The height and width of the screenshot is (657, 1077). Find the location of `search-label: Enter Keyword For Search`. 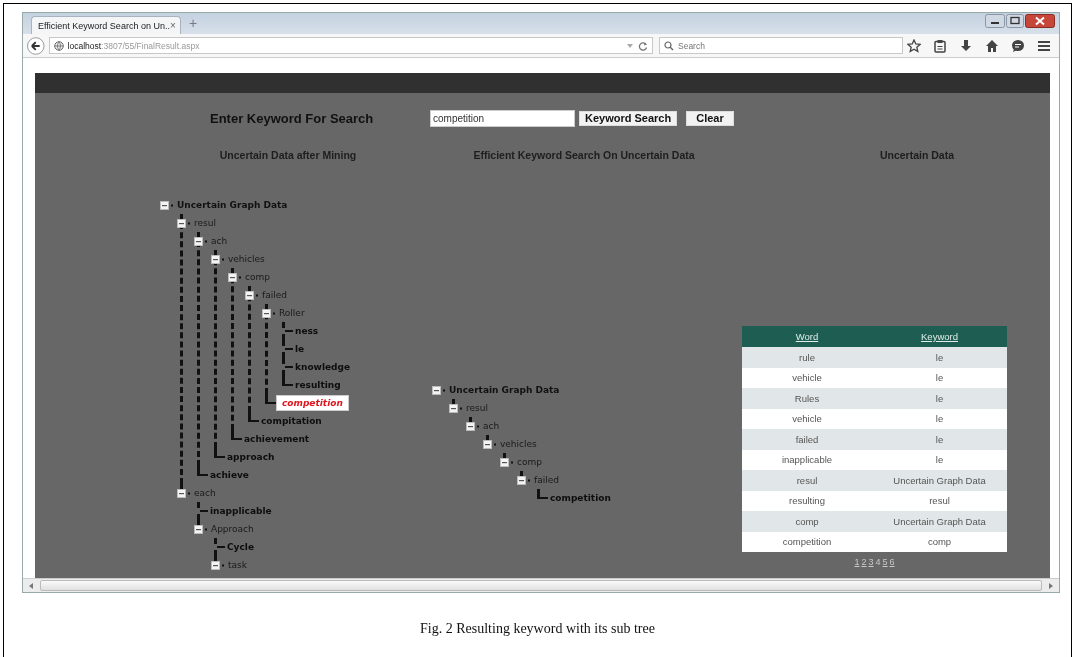

search-label: Enter Keyword For Search is located at coordinates (292, 118).